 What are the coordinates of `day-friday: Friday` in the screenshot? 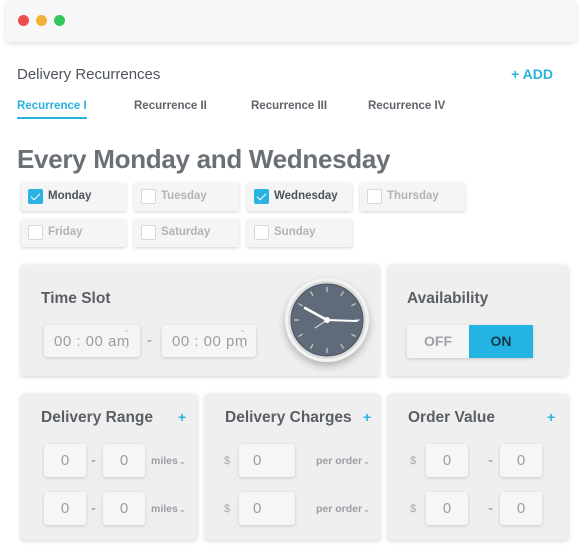 It's located at (73, 233).